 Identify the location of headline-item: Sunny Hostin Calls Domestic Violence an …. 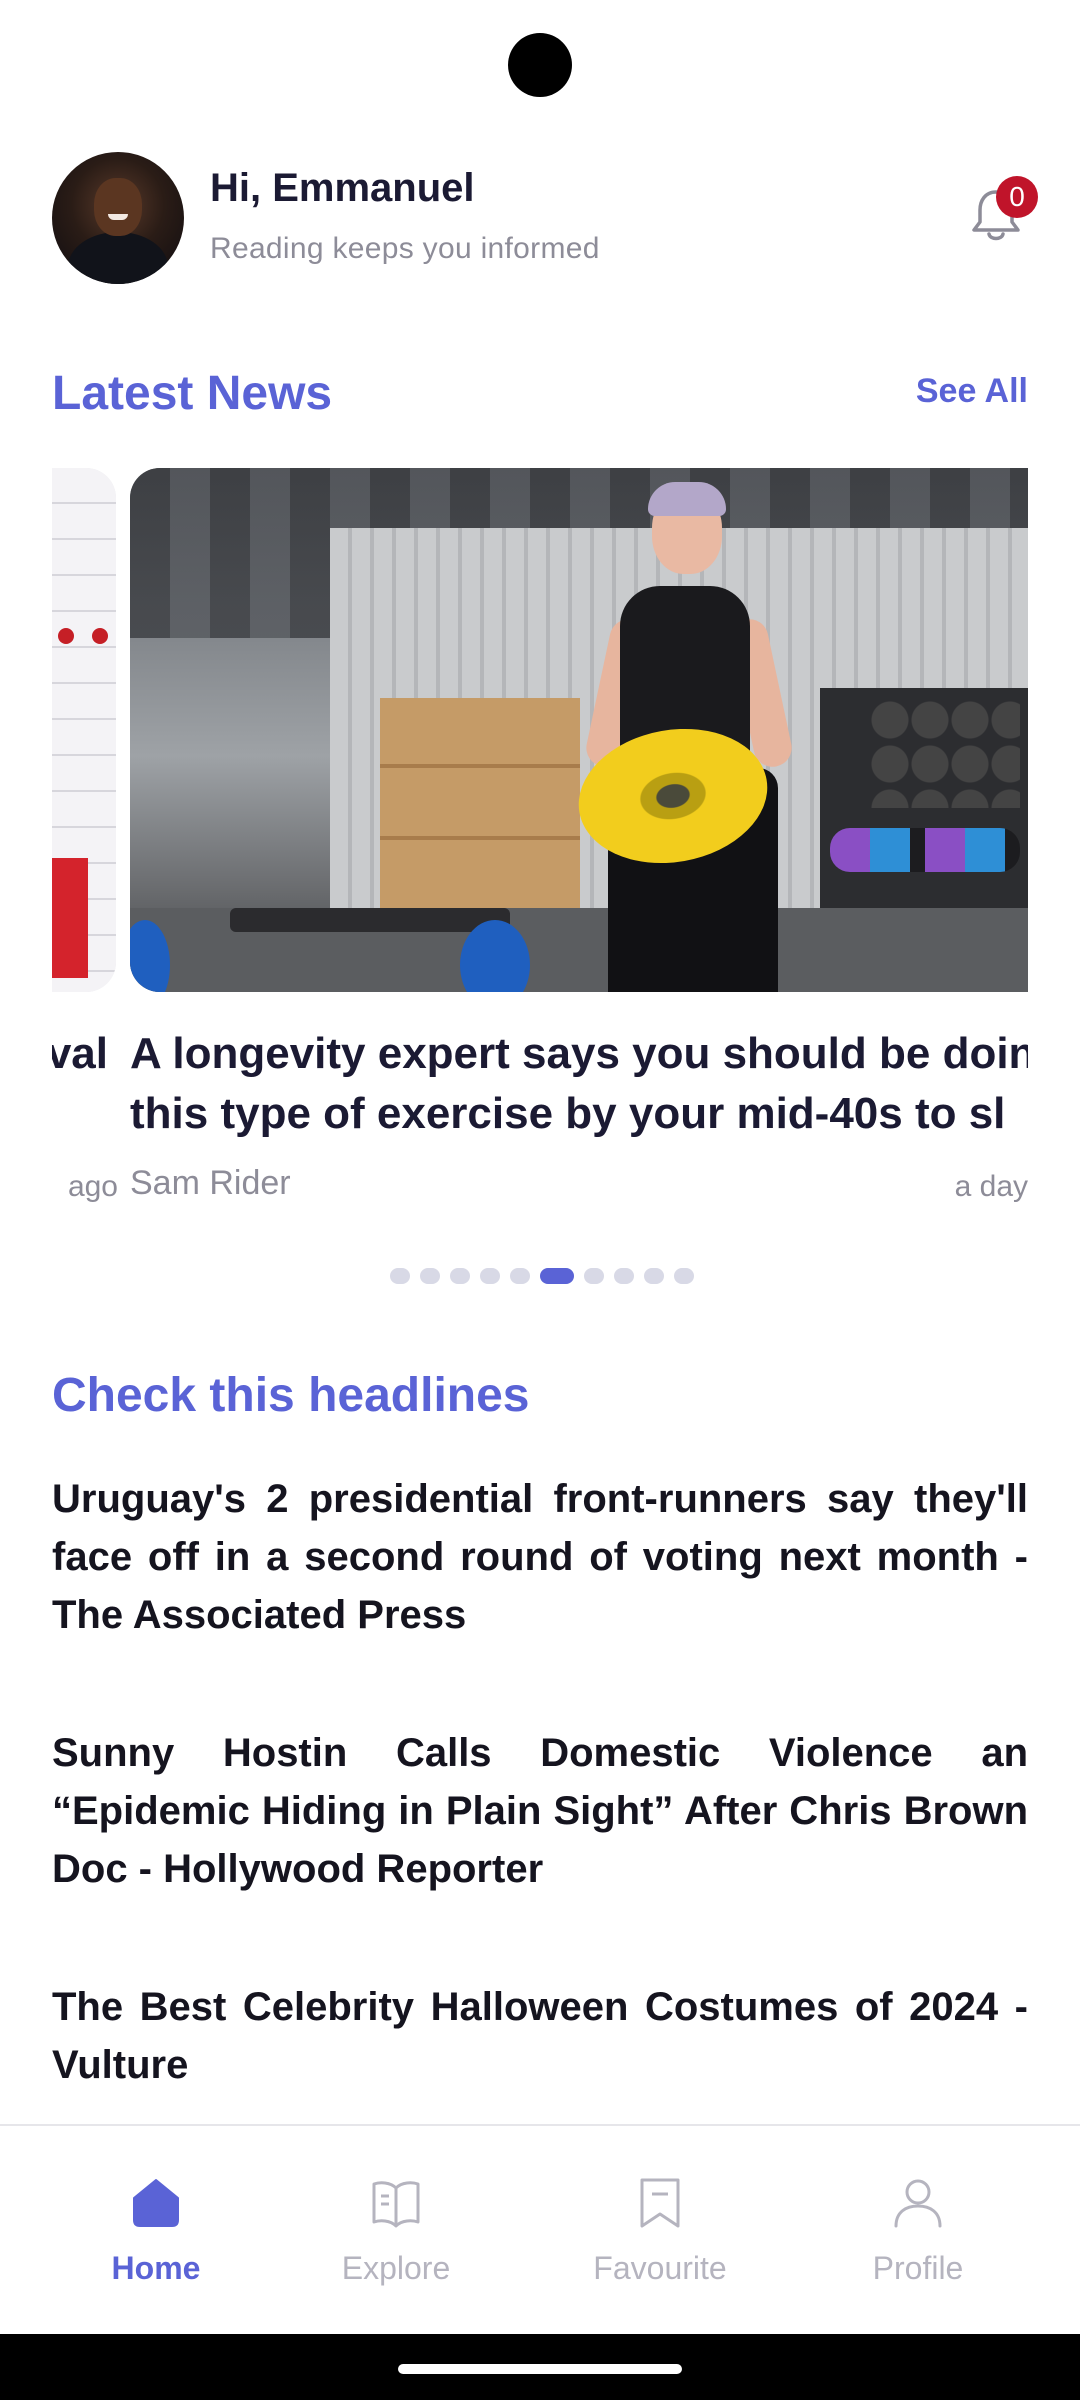
(540, 1811).